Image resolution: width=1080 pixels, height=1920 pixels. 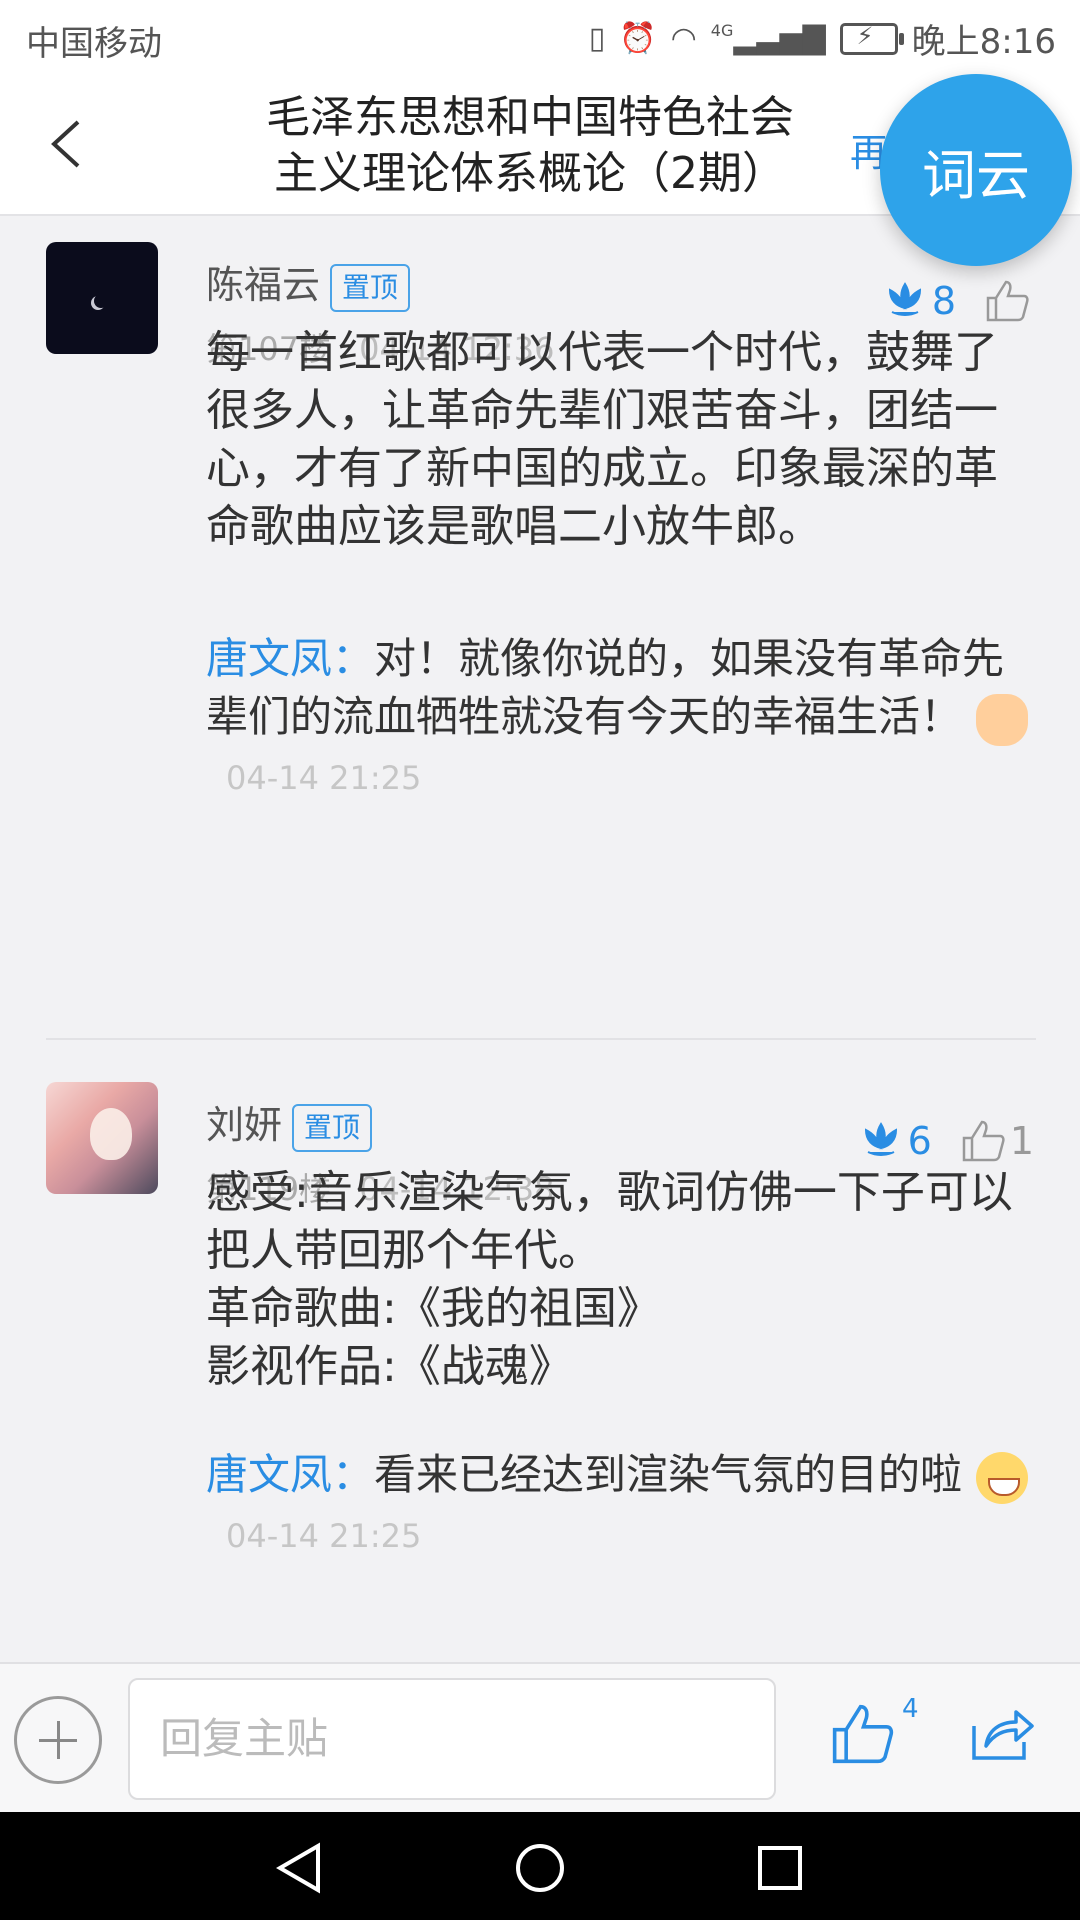 I want to click on alarm-icon: ⏰, so click(x=638, y=38).